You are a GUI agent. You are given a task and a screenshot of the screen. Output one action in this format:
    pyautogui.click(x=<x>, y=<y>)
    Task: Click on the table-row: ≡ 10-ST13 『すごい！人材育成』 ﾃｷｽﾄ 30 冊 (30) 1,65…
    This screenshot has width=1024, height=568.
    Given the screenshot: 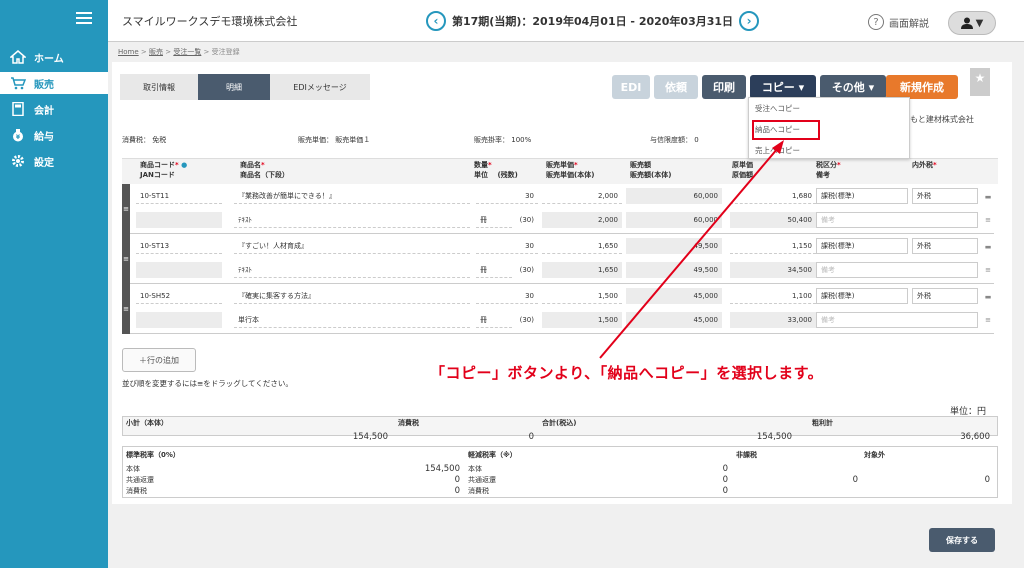 What is the action you would take?
    pyautogui.click(x=558, y=259)
    